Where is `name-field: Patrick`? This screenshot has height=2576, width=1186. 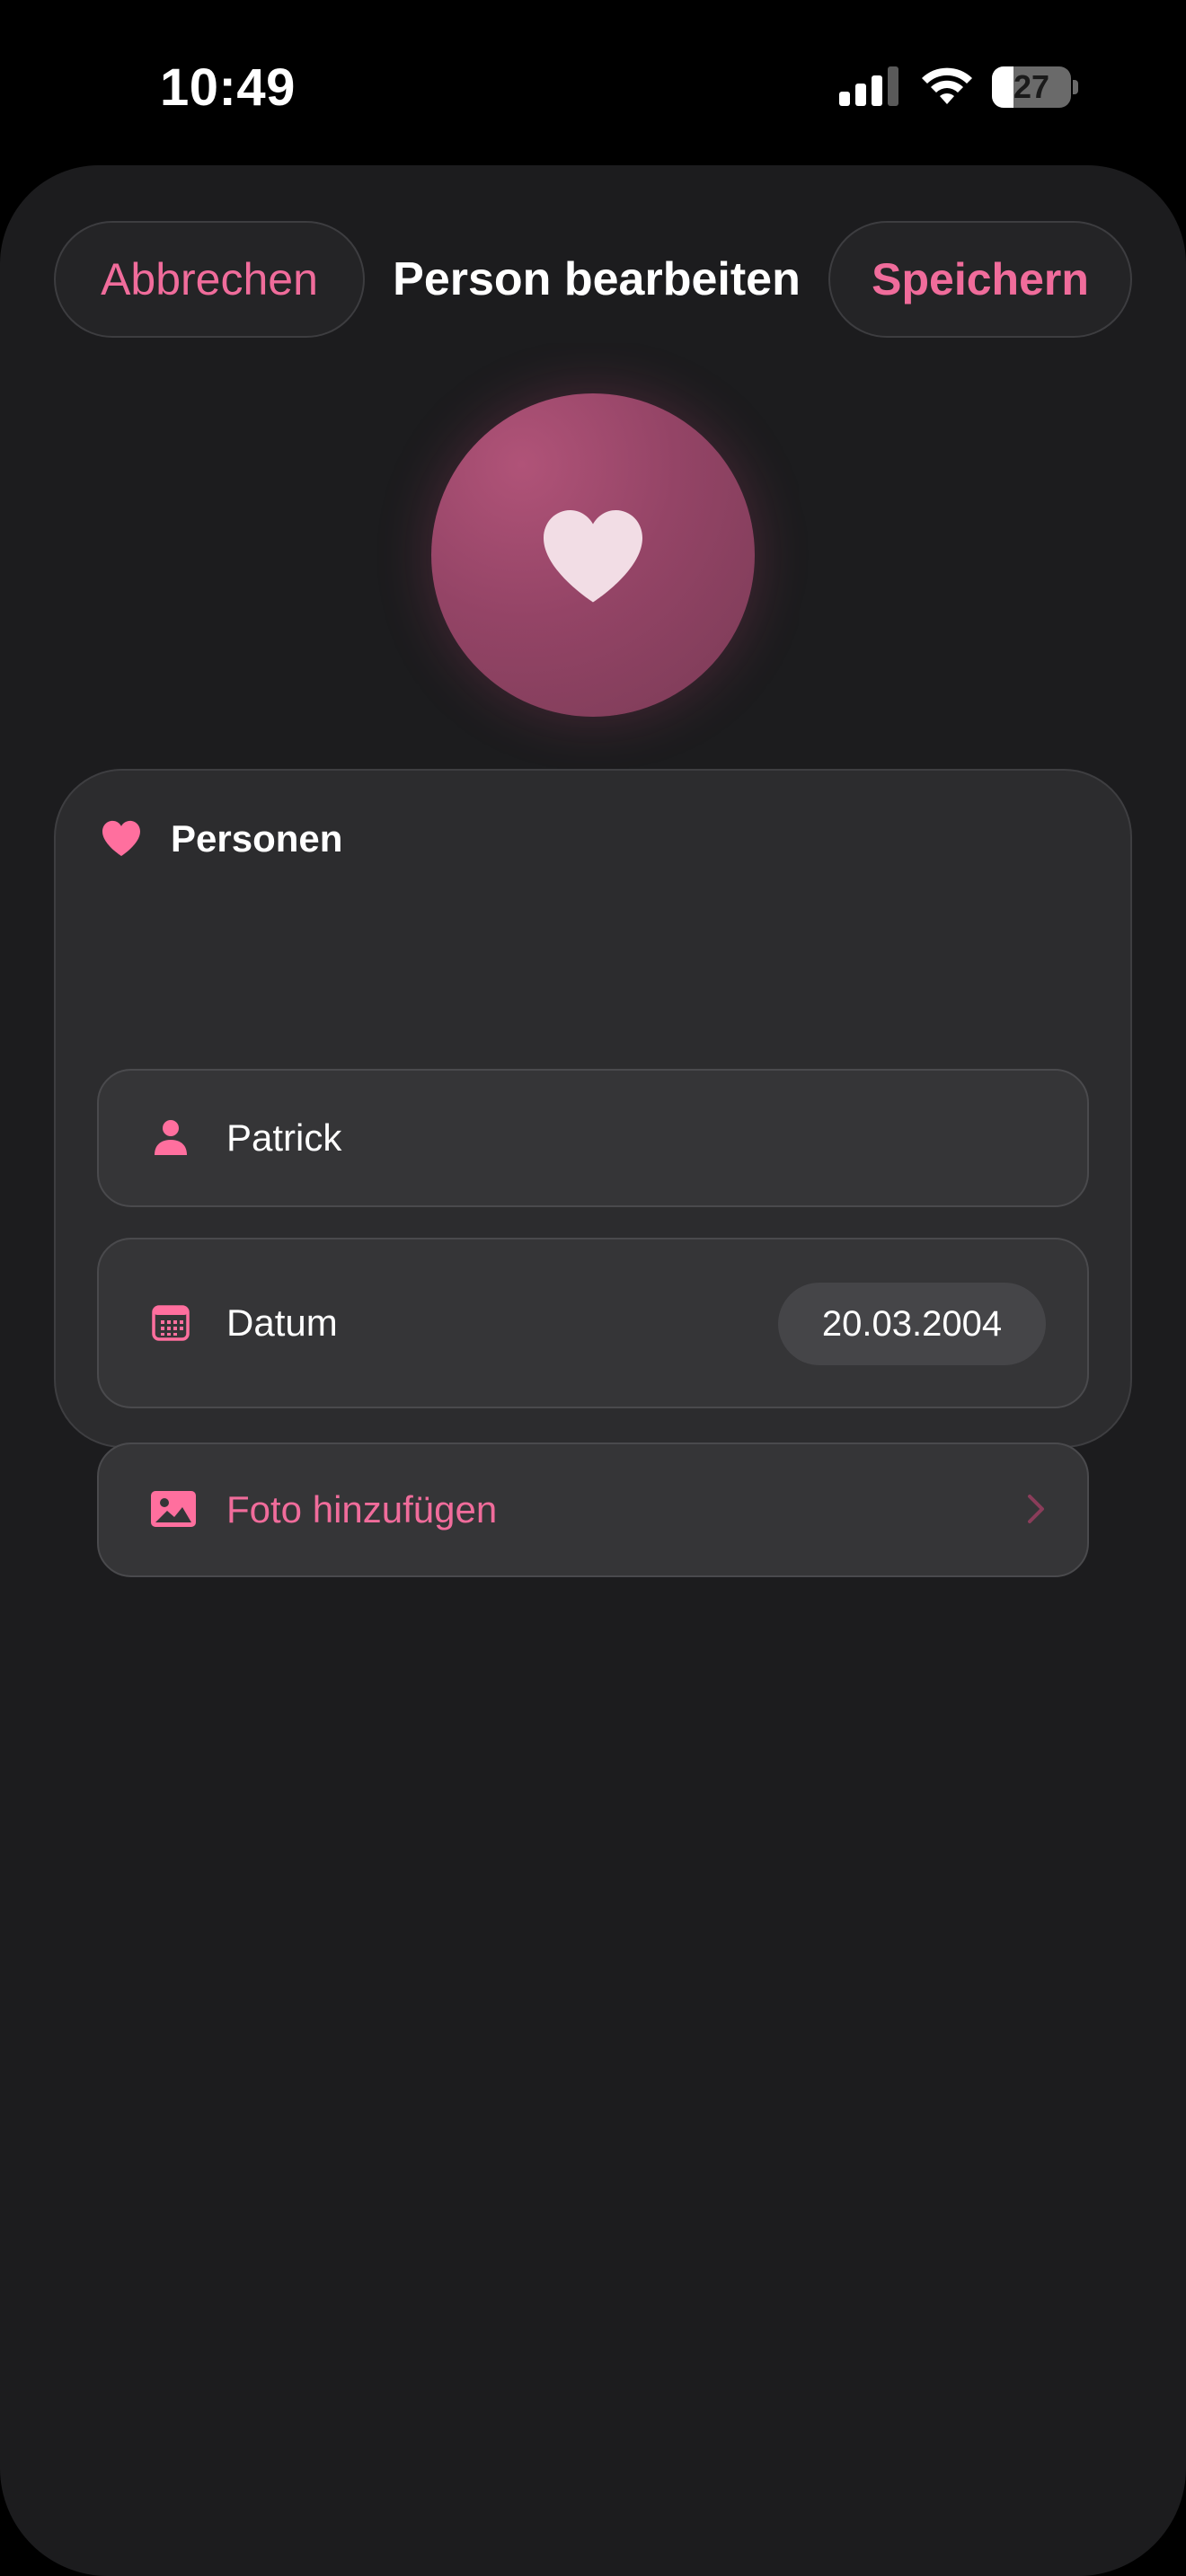
name-field: Patrick is located at coordinates (593, 1138).